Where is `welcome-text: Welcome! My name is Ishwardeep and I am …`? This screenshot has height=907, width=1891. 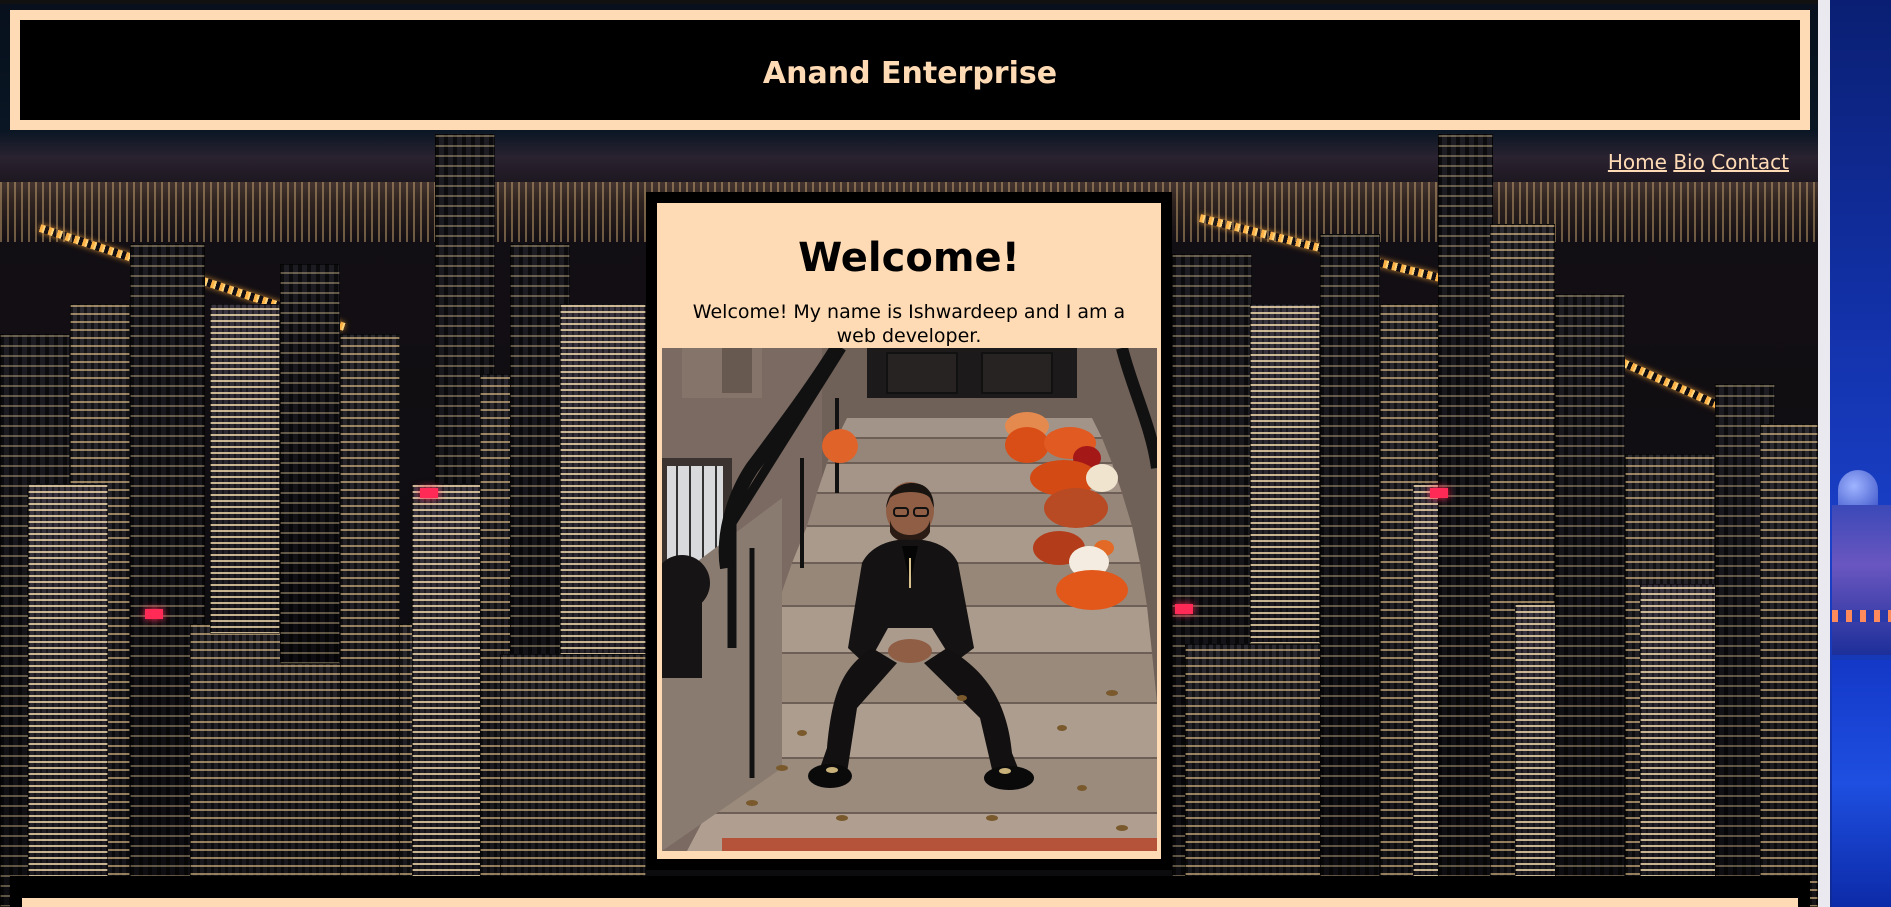
welcome-text: Welcome! My name is Ishwardeep and I am … is located at coordinates (909, 324).